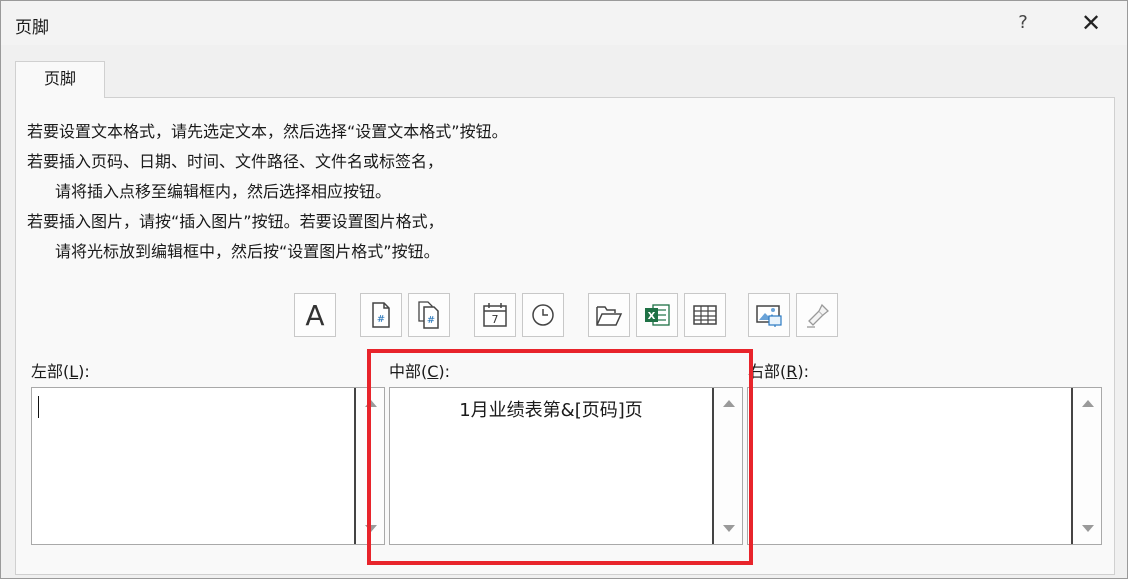  I want to click on center-section-editbox: 1月业绩表第&[页码]页, so click(566, 466).